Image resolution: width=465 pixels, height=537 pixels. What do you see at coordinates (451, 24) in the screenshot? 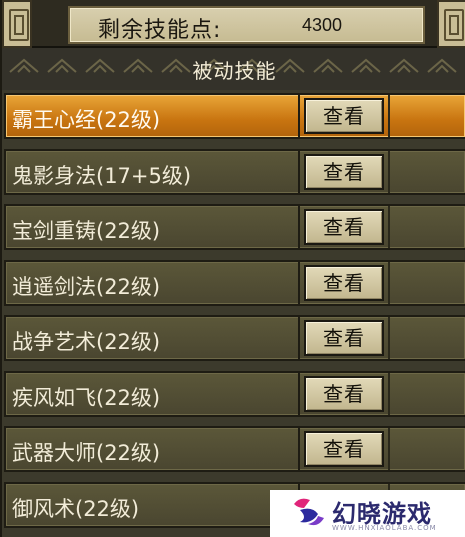
I see `corner-ornament-right` at bounding box center [451, 24].